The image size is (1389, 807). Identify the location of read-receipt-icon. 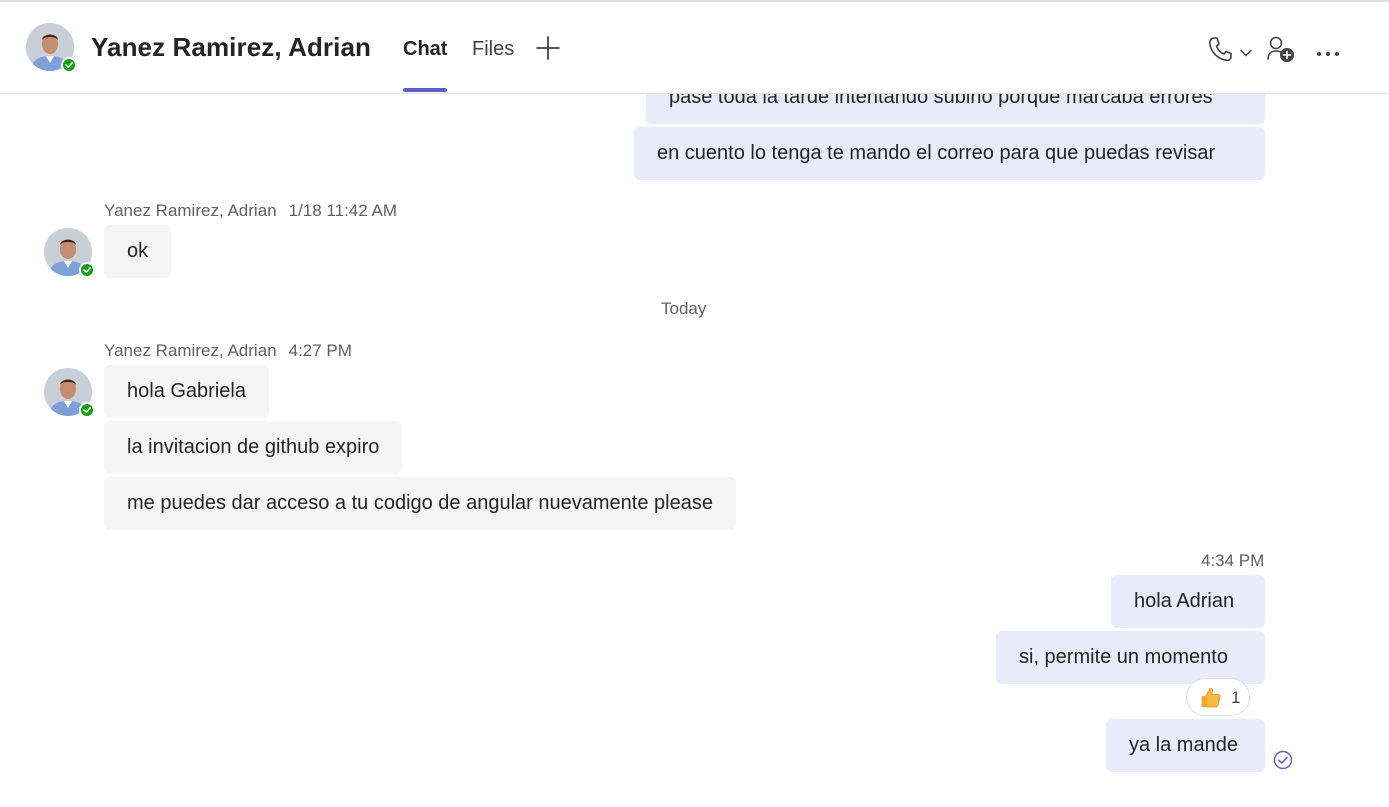
(1283, 762).